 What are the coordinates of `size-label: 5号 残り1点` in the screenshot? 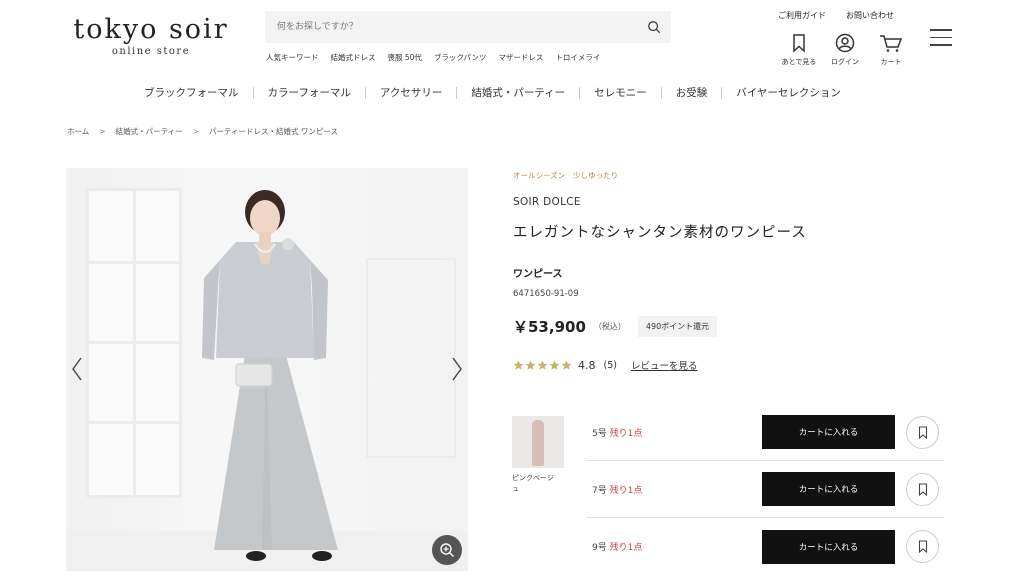 It's located at (674, 432).